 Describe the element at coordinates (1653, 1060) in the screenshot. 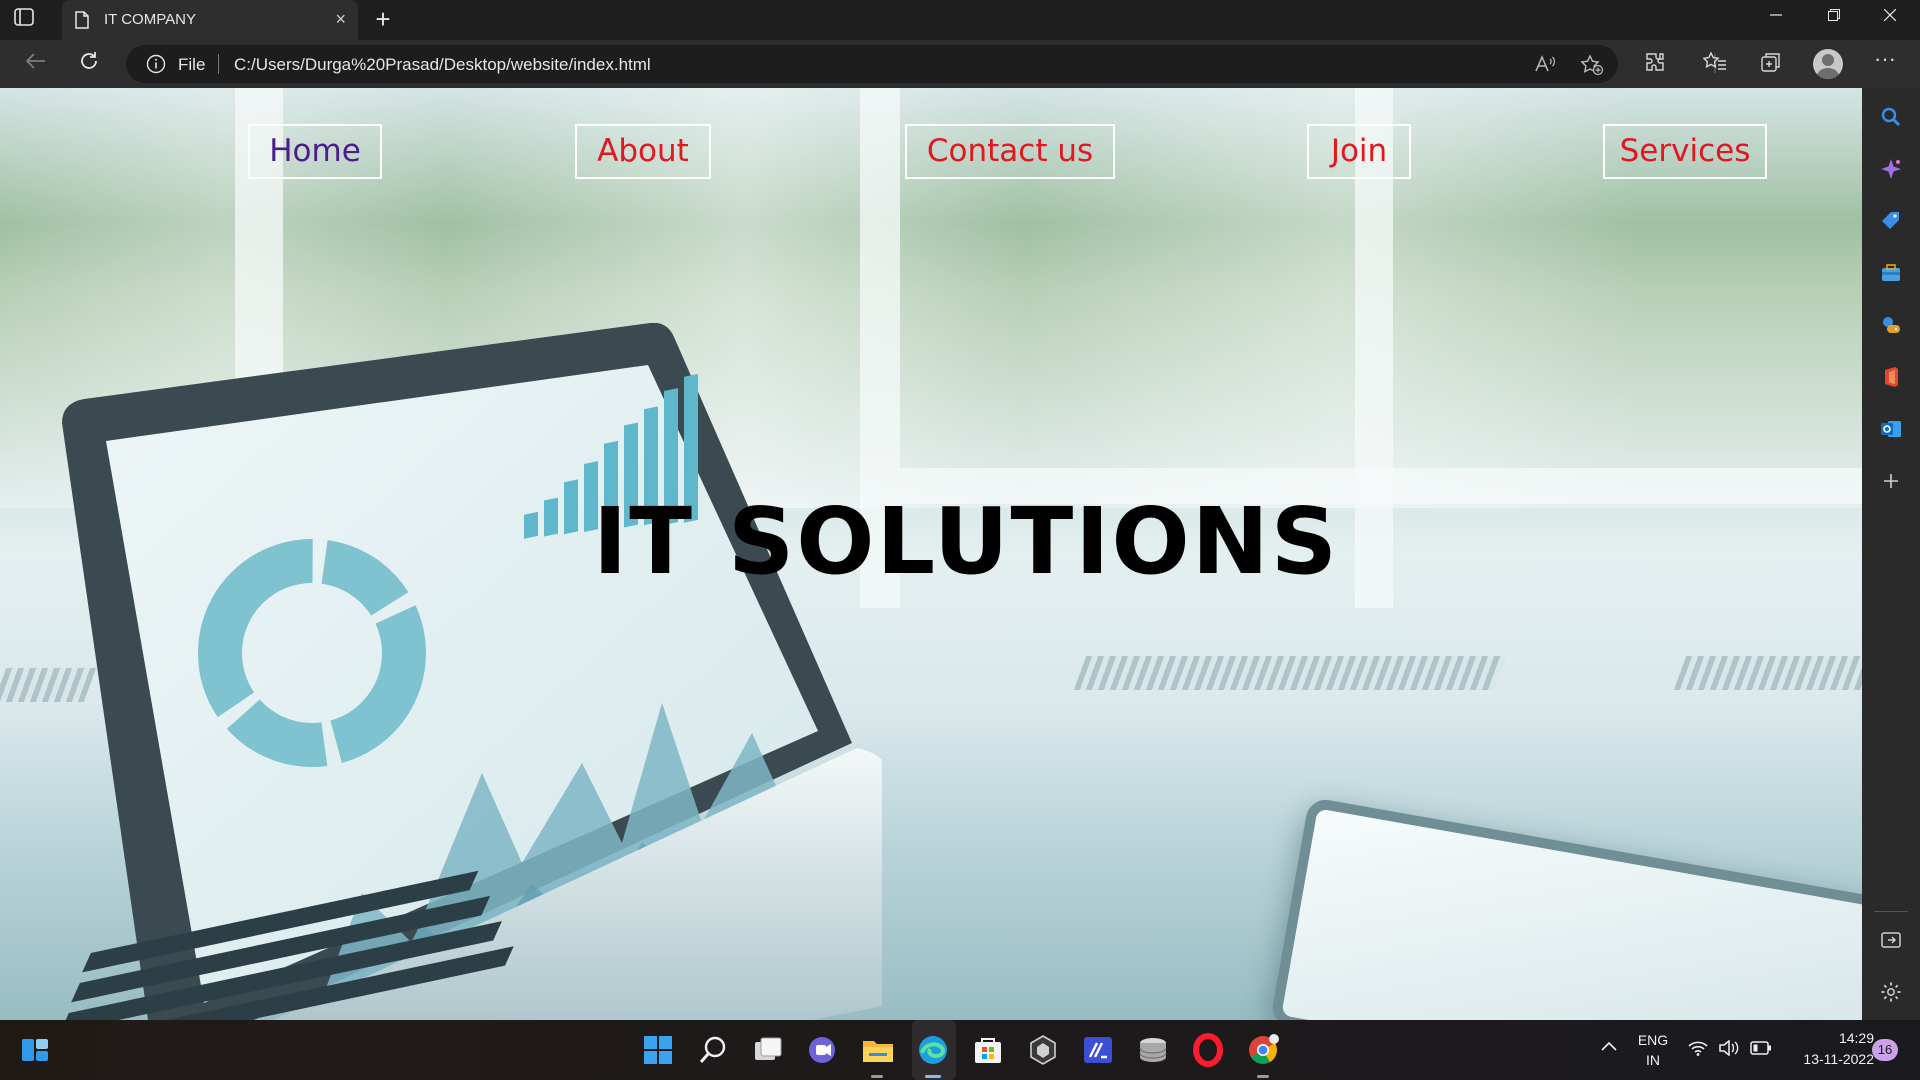

I see `language-indicator-bottom: IN` at that location.